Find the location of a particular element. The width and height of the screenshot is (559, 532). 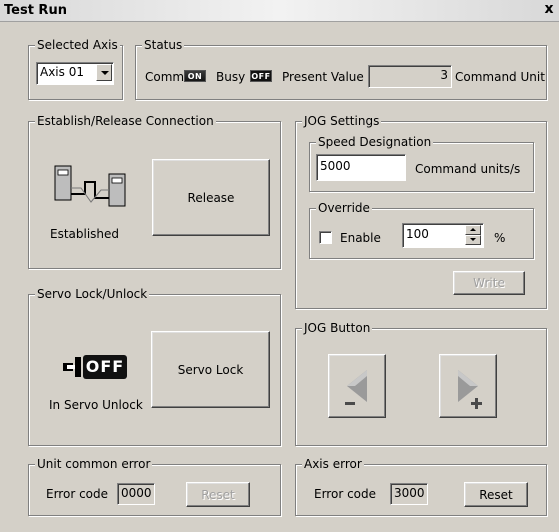

axis-error-reset-label: Reset is located at coordinates (496, 494).